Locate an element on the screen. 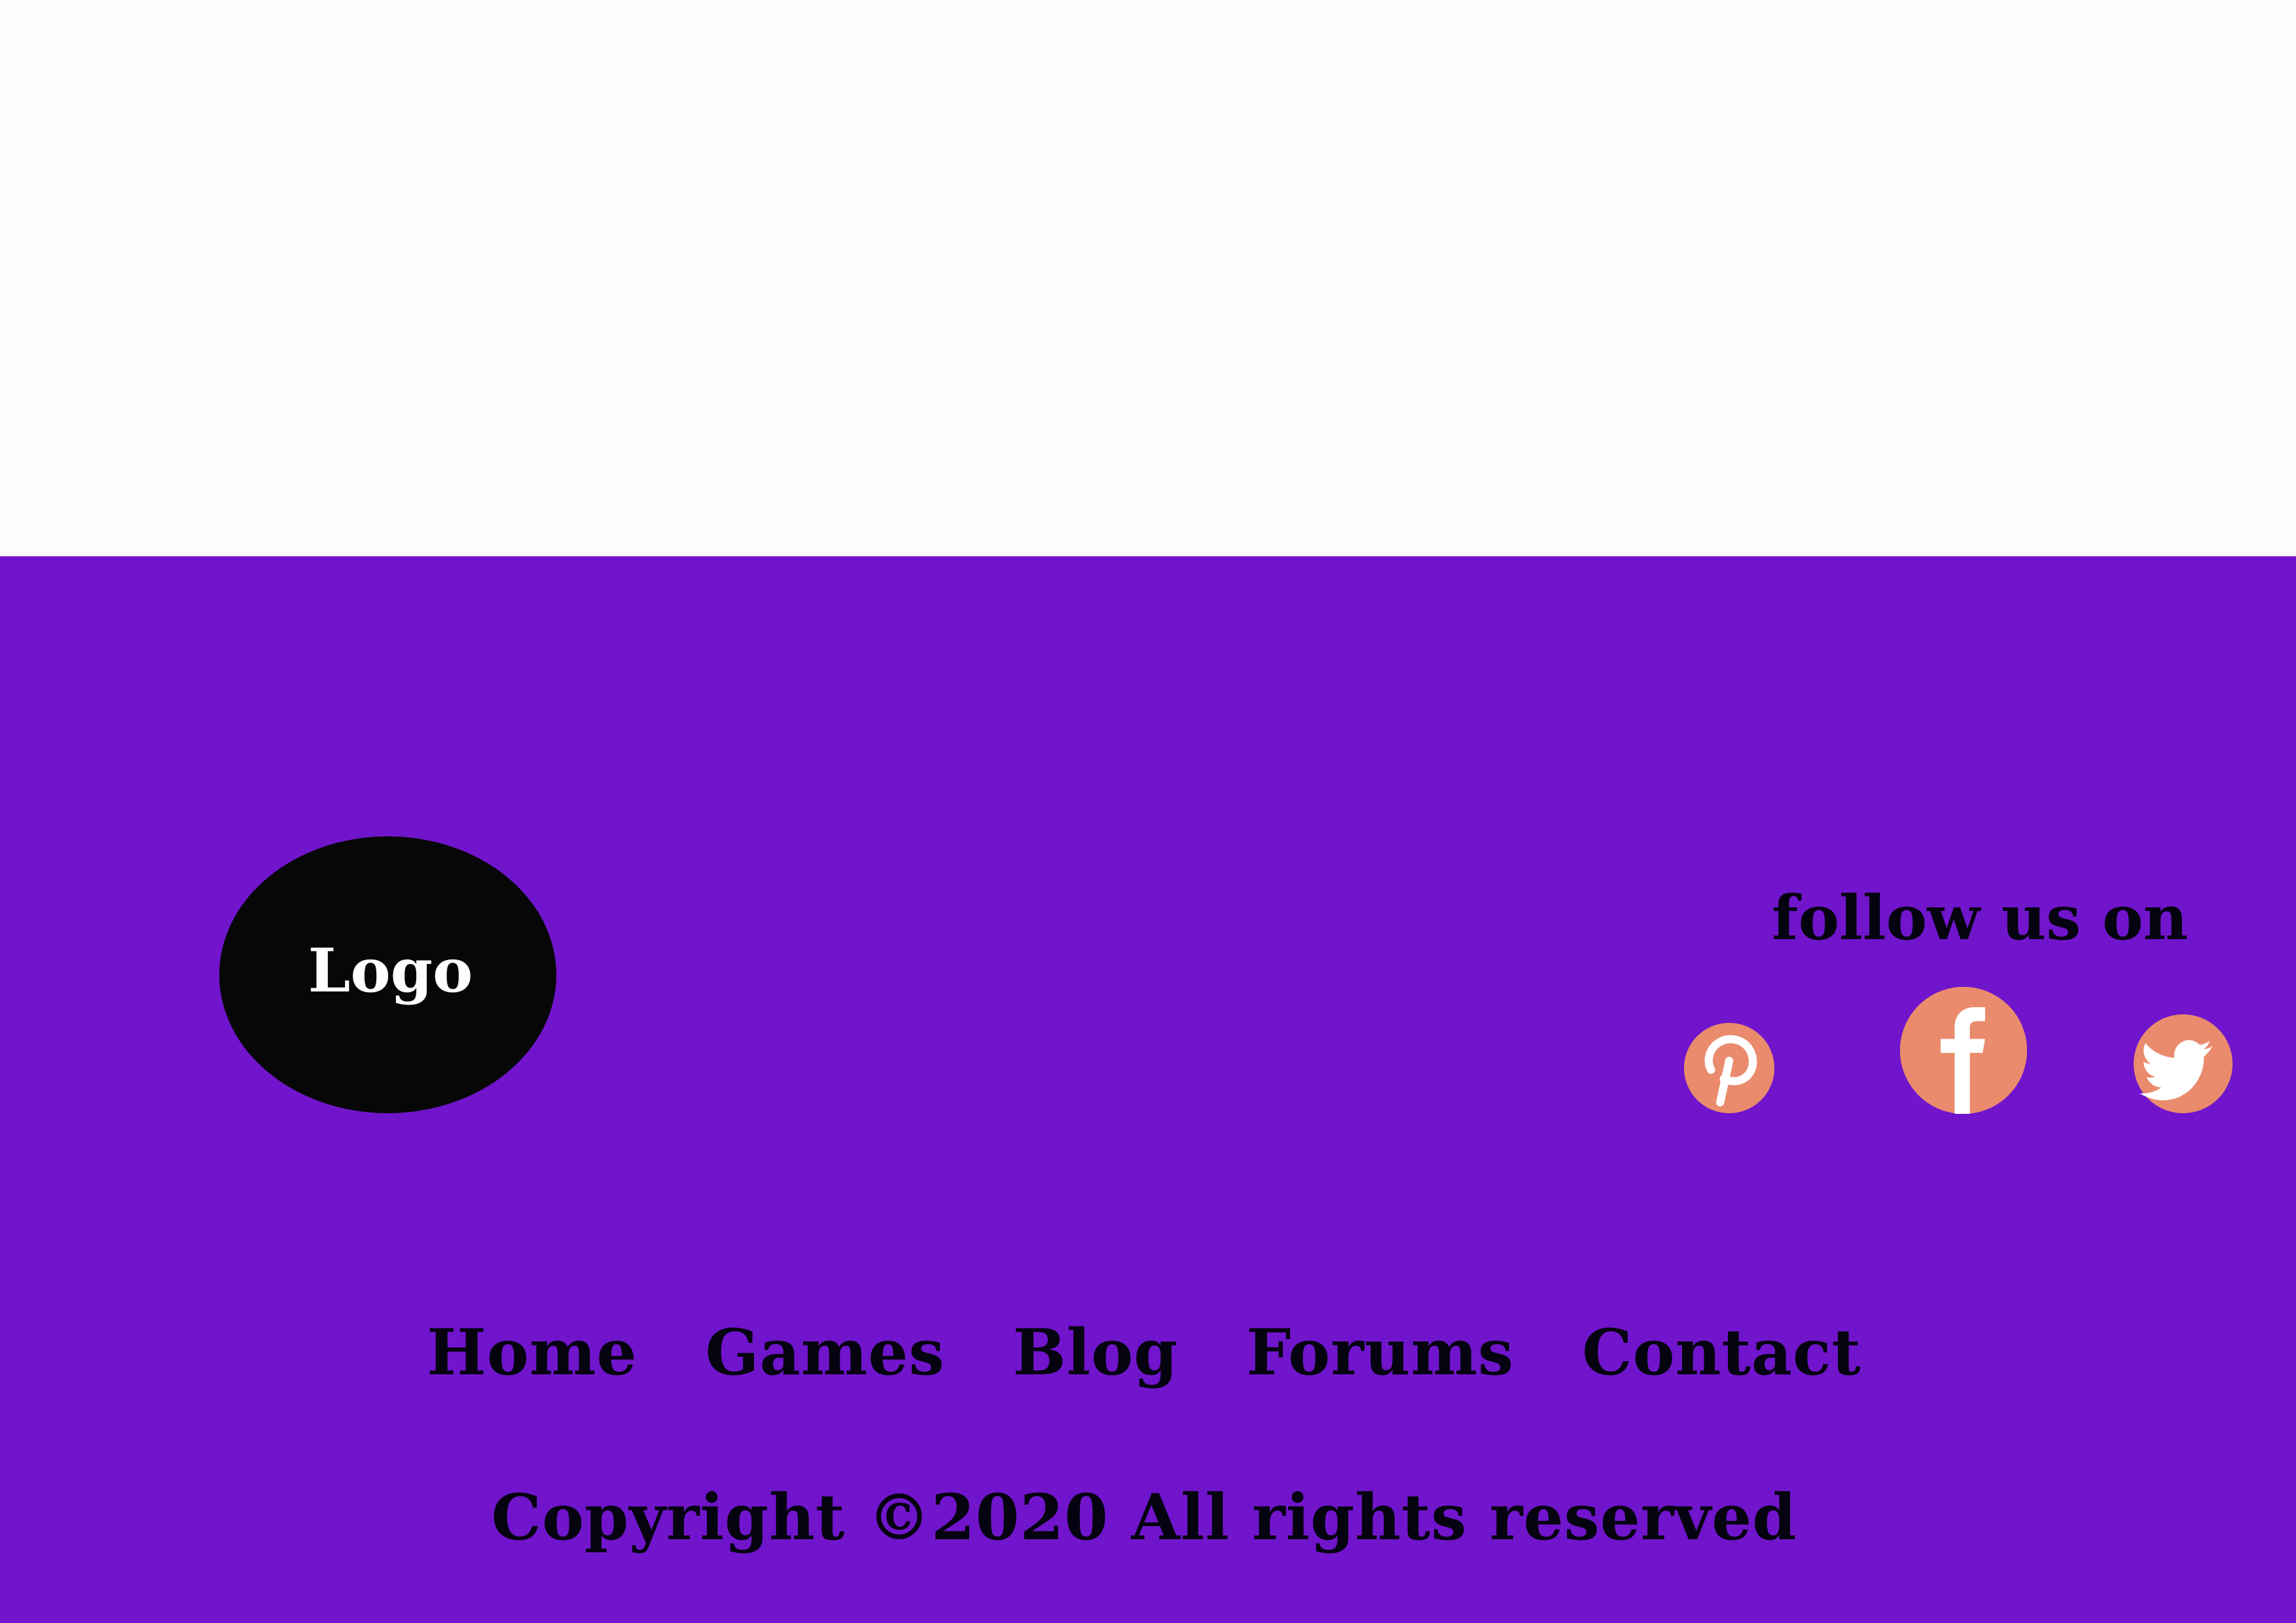  footer-nav: Home Games Blog Forums Contact is located at coordinates (1146, 1352).